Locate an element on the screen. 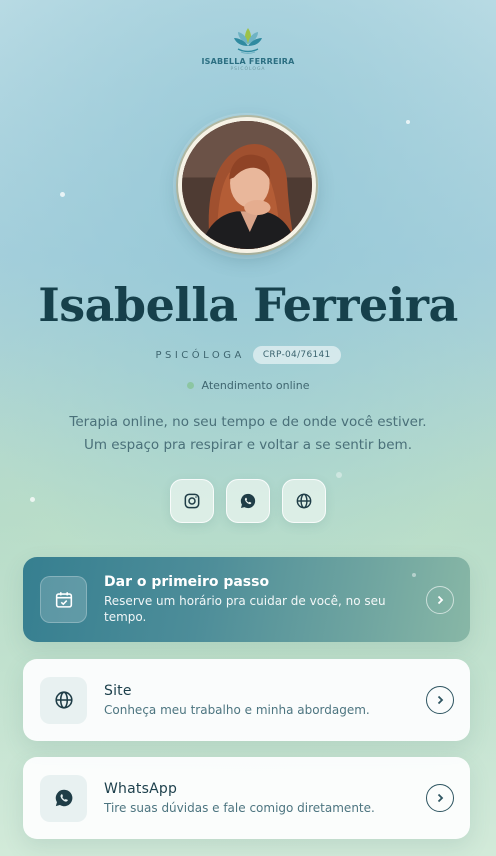  card-title: Dar o primeiro passo is located at coordinates (187, 582).